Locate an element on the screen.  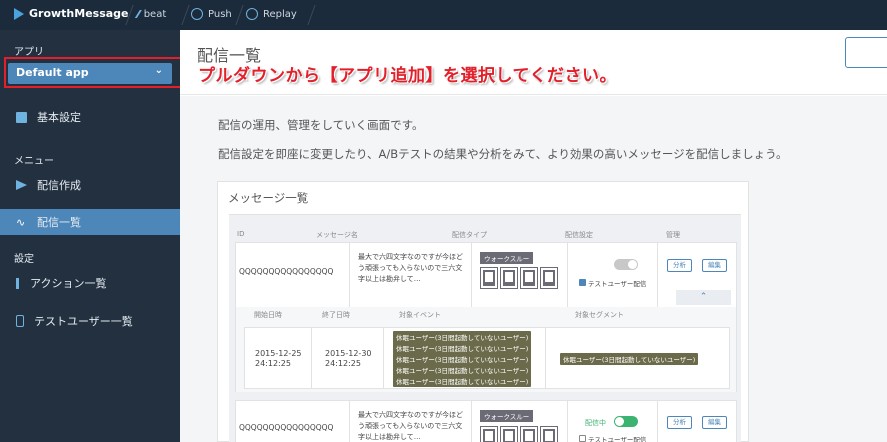
mobile-icon is located at coordinates (20, 321).